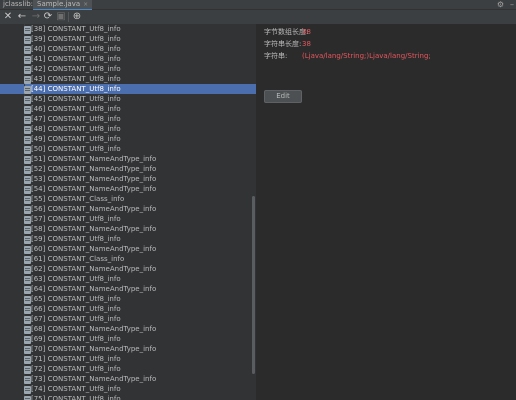 This screenshot has height=400, width=516. Describe the element at coordinates (128, 389) in the screenshot. I see `tree-item: [74] CONSTANT_Utf8_info` at that location.